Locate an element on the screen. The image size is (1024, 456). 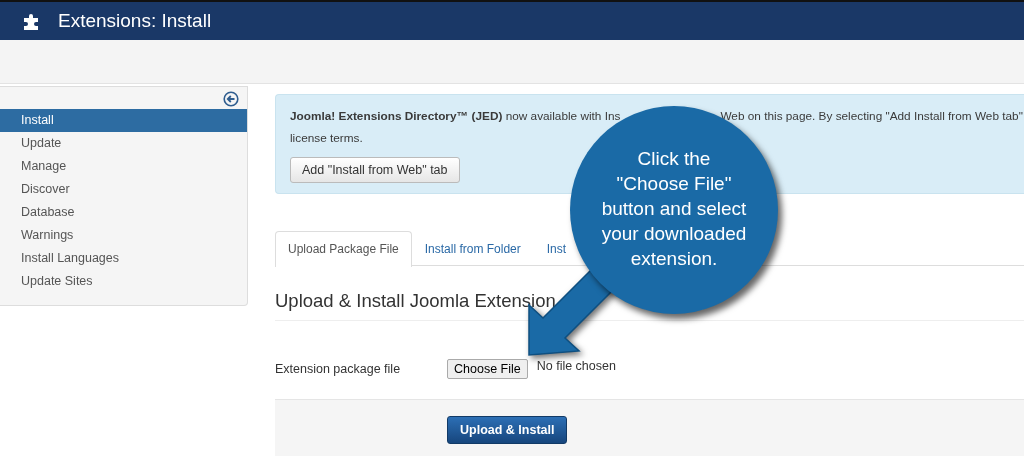
sidebar-item: Discover is located at coordinates (123, 189).